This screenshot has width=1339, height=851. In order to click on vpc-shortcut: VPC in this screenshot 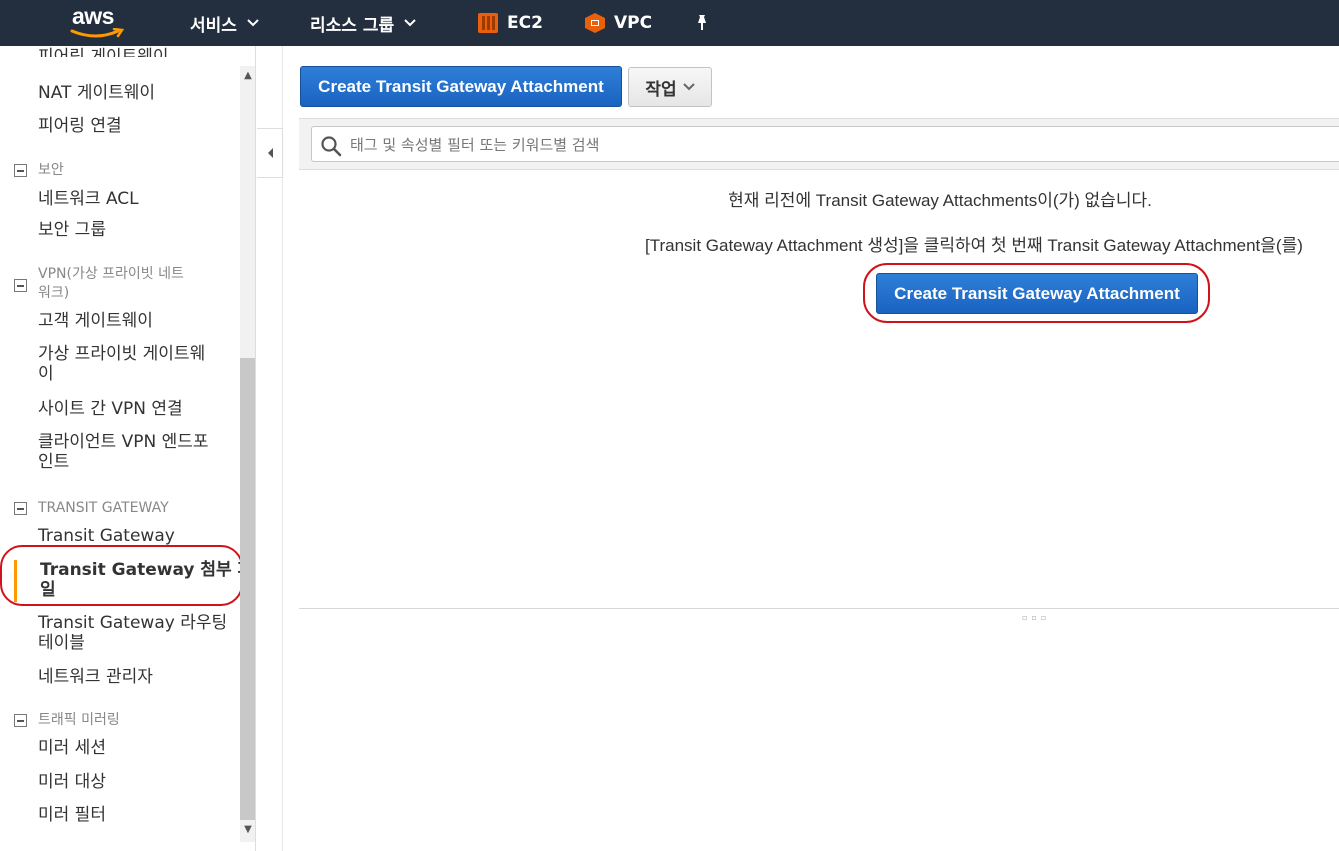, I will do `click(618, 23)`.